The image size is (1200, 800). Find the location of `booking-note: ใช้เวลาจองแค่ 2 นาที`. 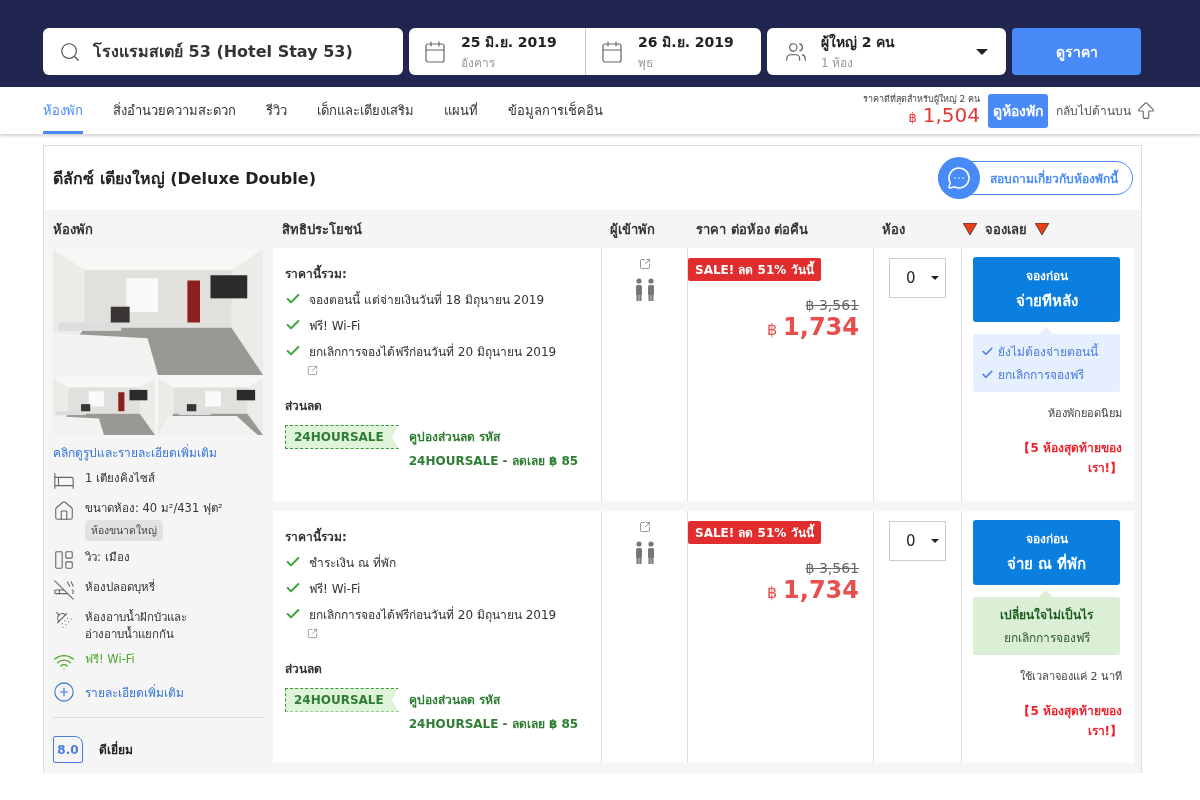

booking-note: ใช้เวลาจองแค่ 2 นาที is located at coordinates (1071, 676).